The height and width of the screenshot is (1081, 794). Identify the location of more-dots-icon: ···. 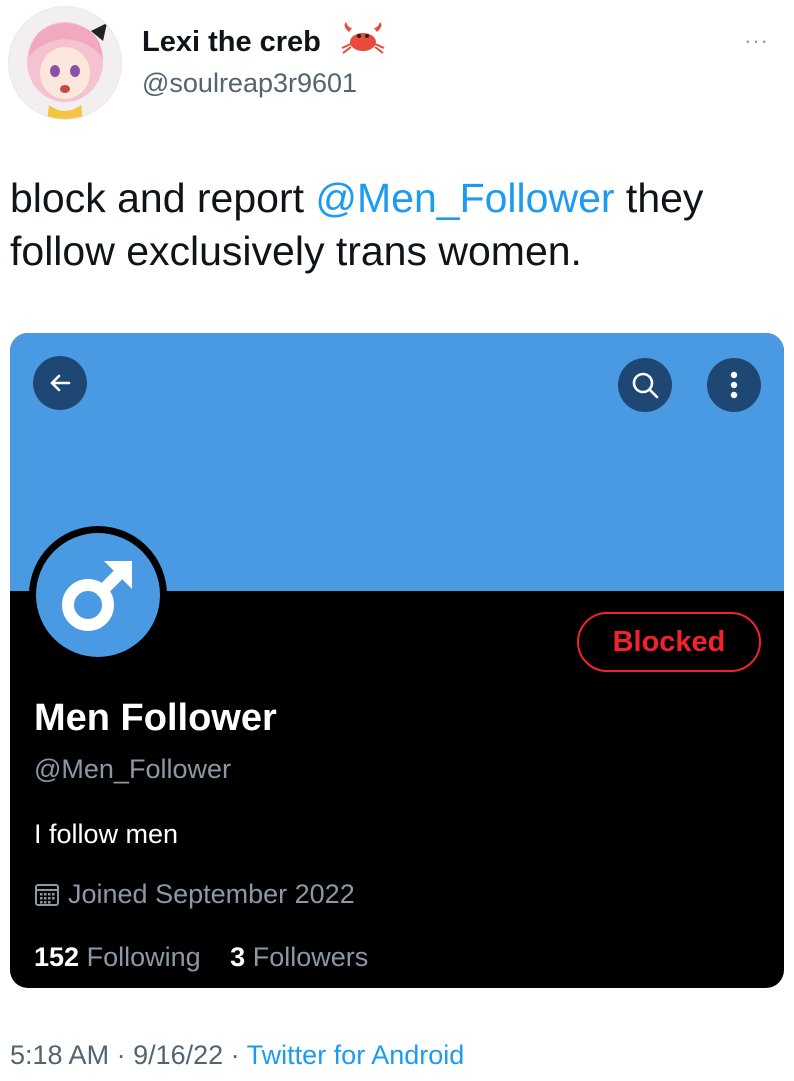
(756, 41).